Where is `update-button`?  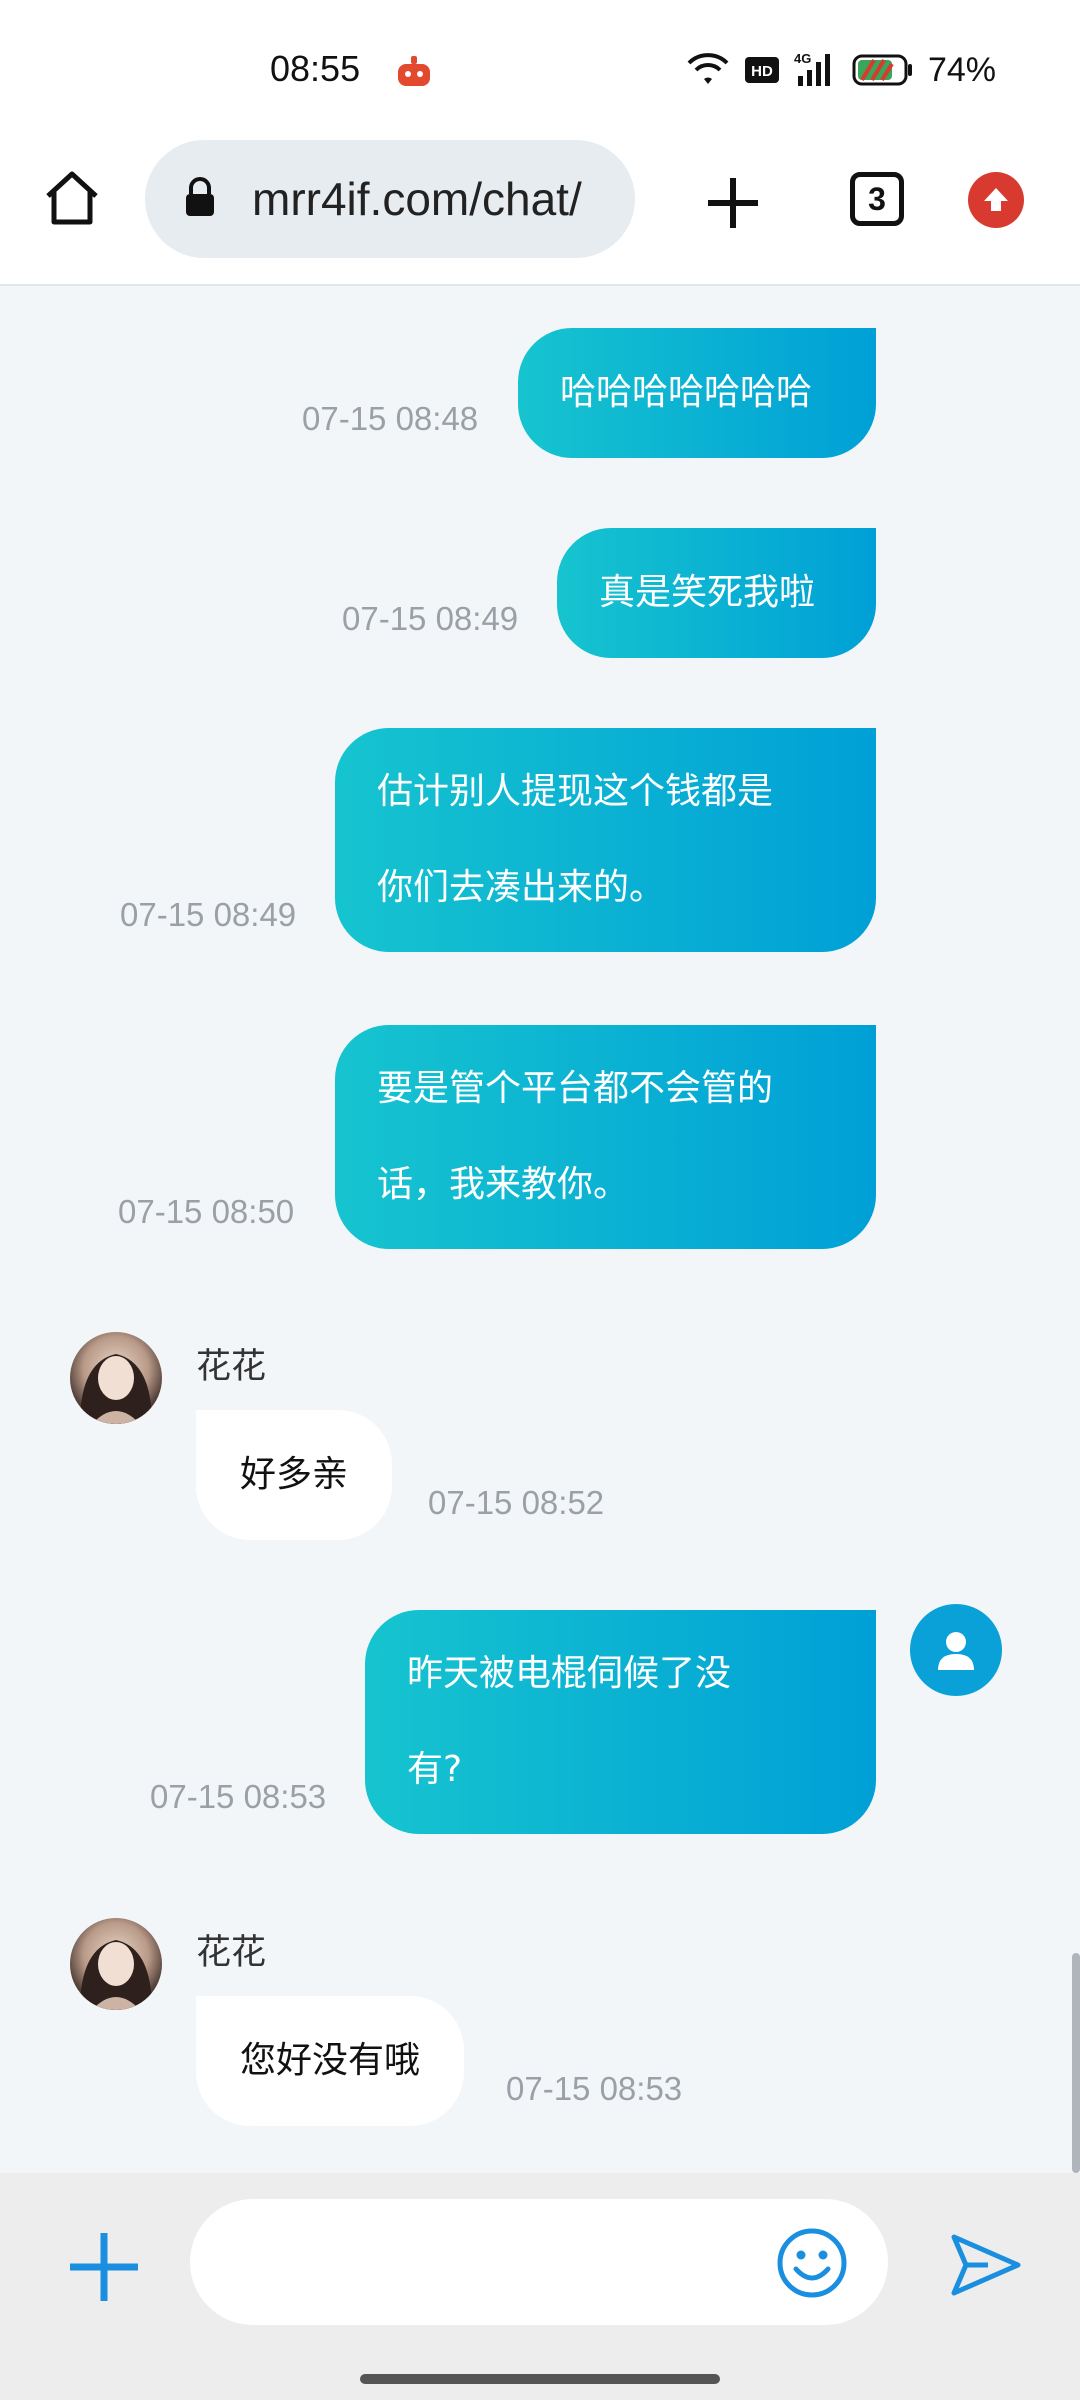
update-button is located at coordinates (996, 200).